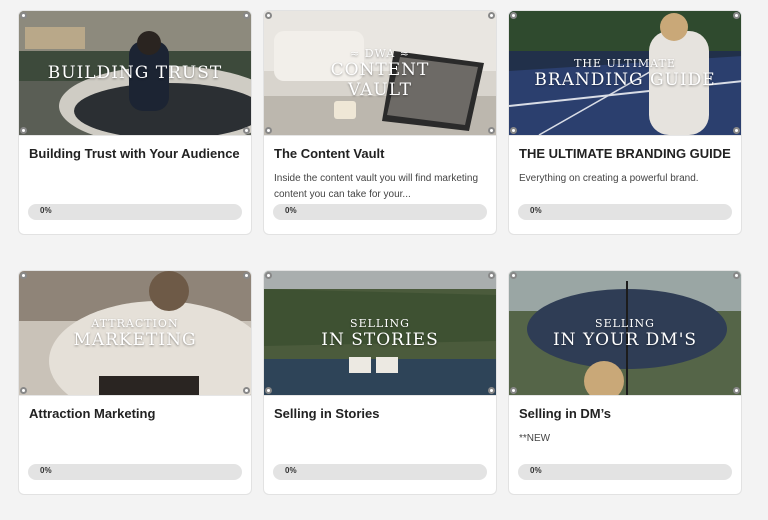  Describe the element at coordinates (380, 89) in the screenshot. I see `overlay-line-2: VAULT` at that location.